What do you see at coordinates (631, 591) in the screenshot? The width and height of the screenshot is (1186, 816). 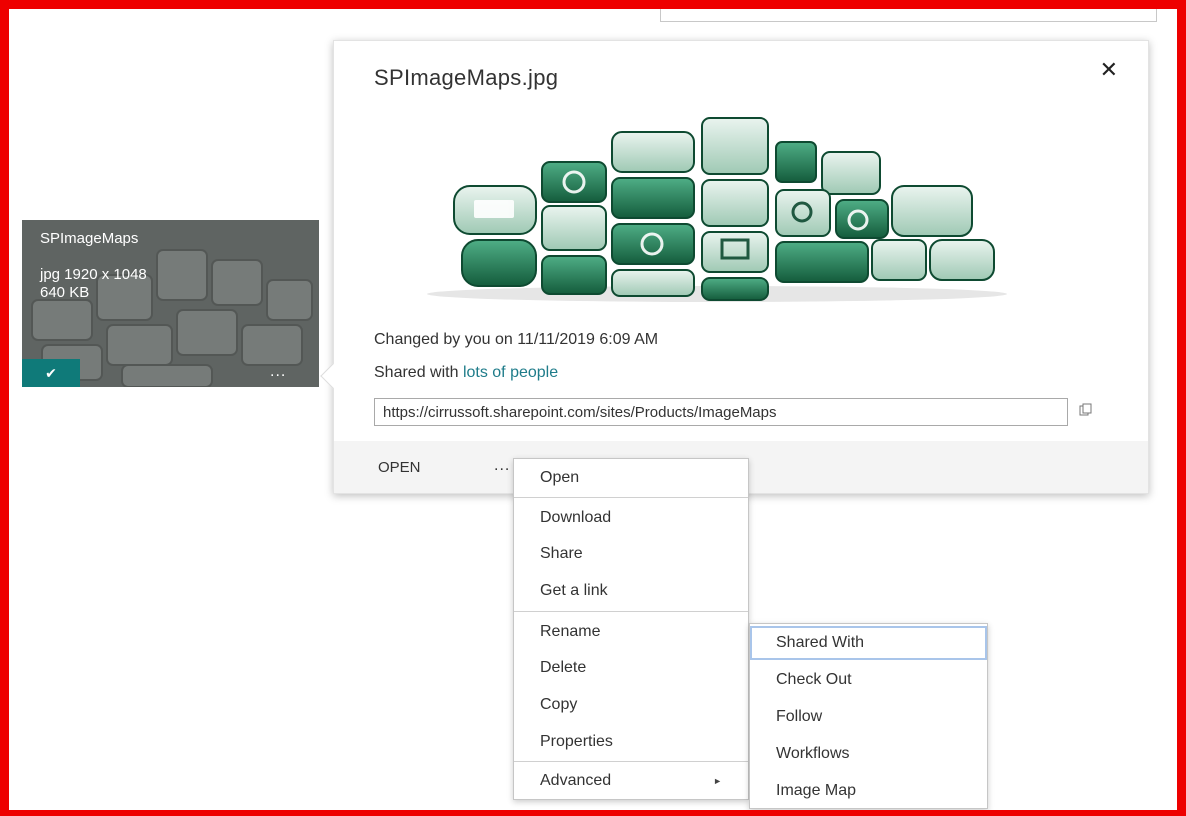 I see `menu-item-get-a-link: Get a link` at bounding box center [631, 591].